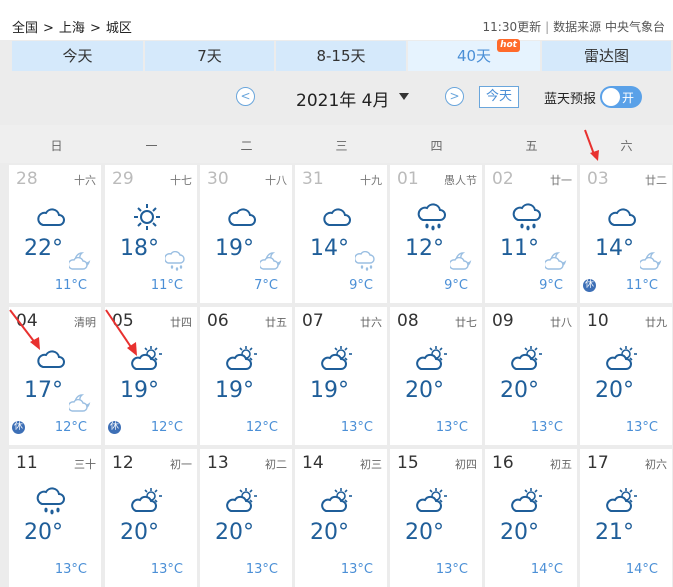  What do you see at coordinates (436, 518) in the screenshot?
I see `day-cell: 15 初四 20° 13°C` at bounding box center [436, 518].